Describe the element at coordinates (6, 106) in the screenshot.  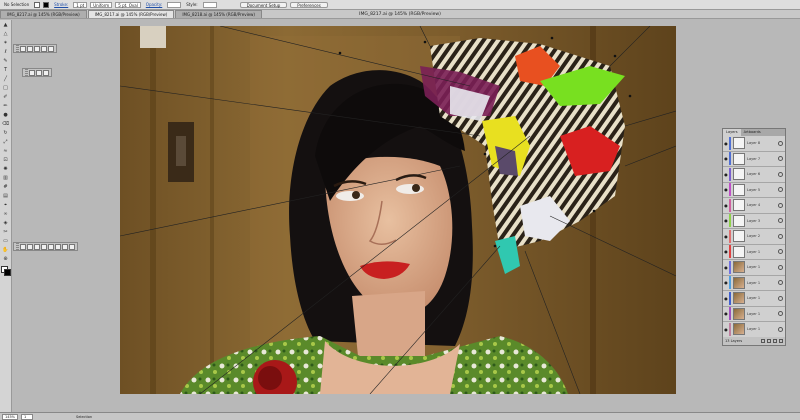
I see `pencil-tool-icon: ✏` at that location.